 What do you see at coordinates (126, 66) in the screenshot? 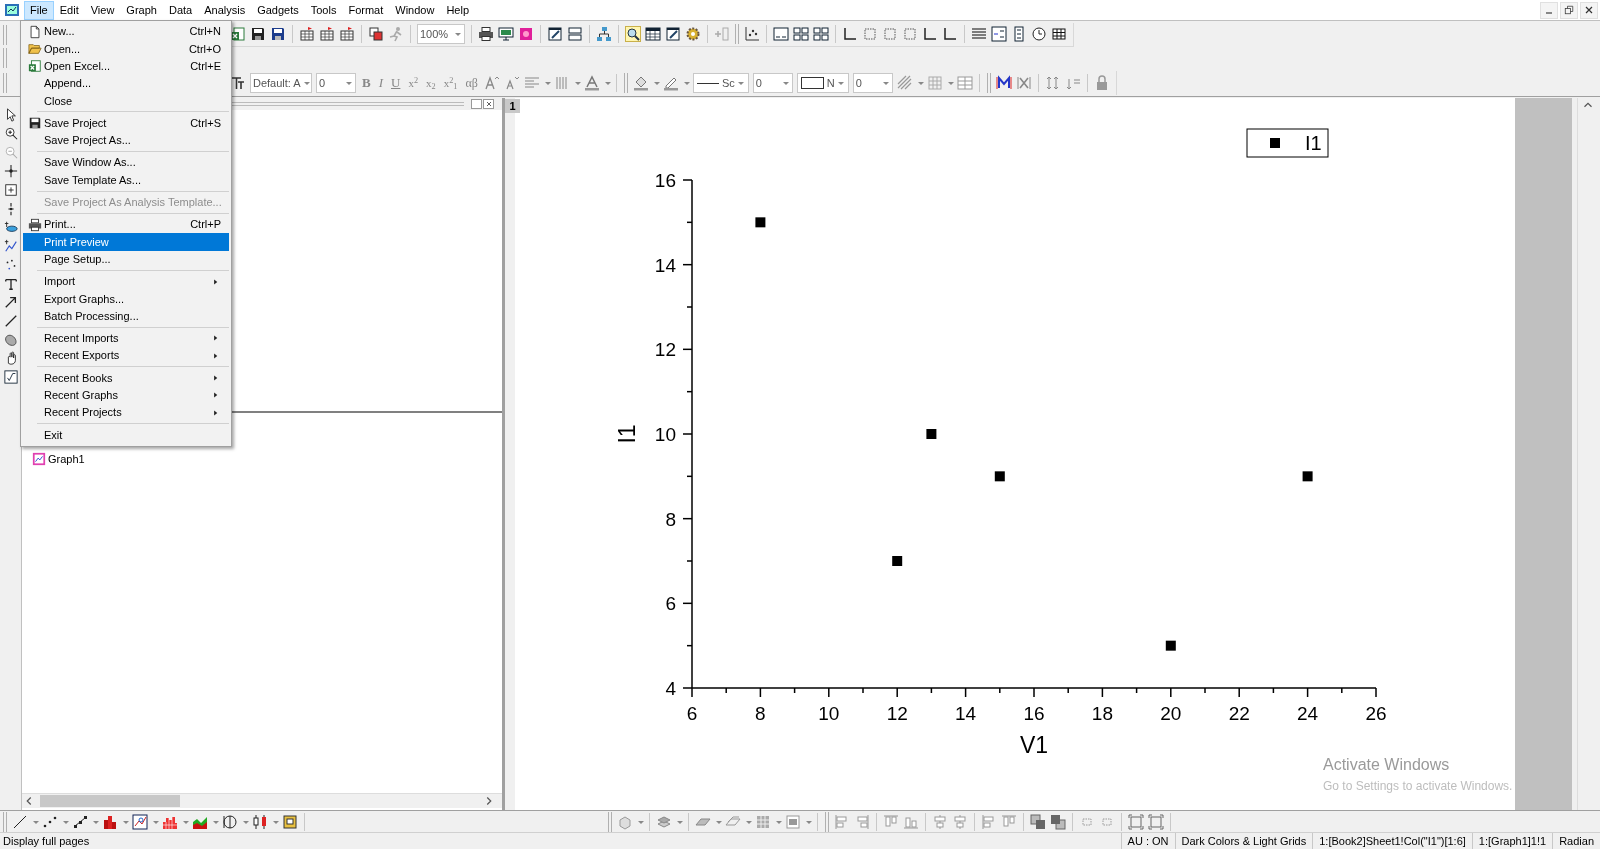
I see `menu-item: Open Excel... Ctrl+E` at bounding box center [126, 66].